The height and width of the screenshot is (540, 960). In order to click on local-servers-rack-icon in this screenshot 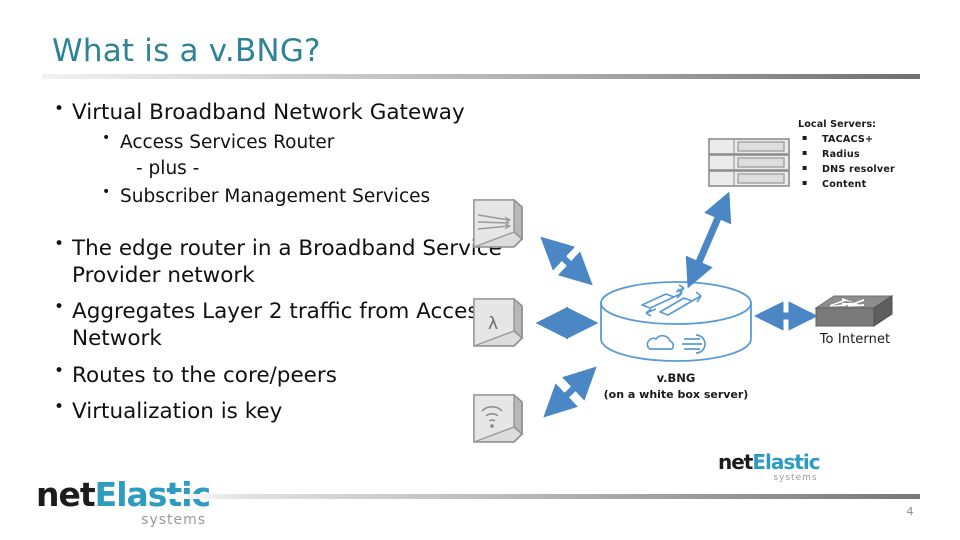, I will do `click(749, 163)`.